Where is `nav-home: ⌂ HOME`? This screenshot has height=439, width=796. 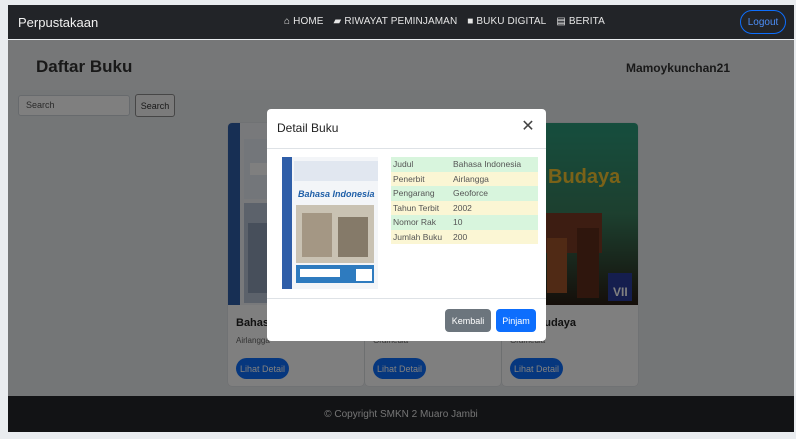
nav-home: ⌂ HOME is located at coordinates (304, 21).